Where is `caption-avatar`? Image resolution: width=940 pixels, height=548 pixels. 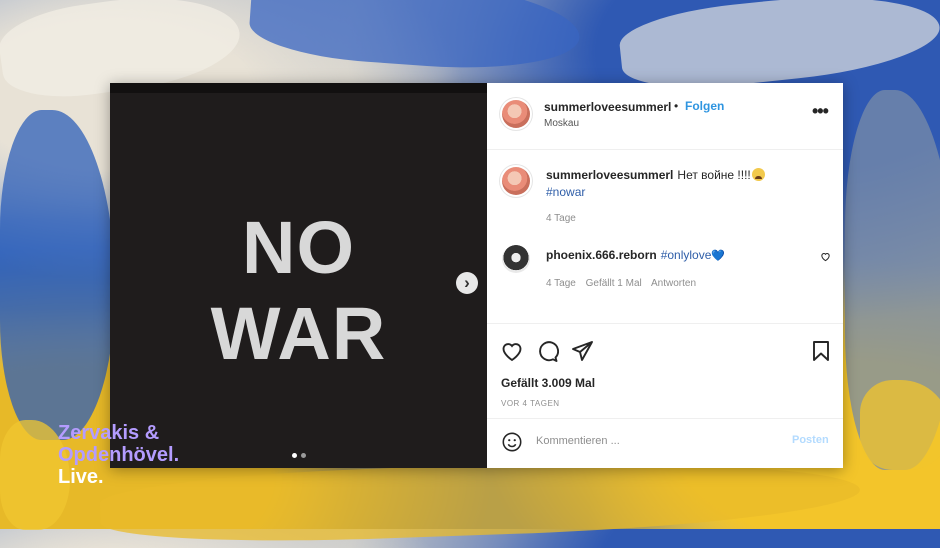
caption-avatar is located at coordinates (516, 181).